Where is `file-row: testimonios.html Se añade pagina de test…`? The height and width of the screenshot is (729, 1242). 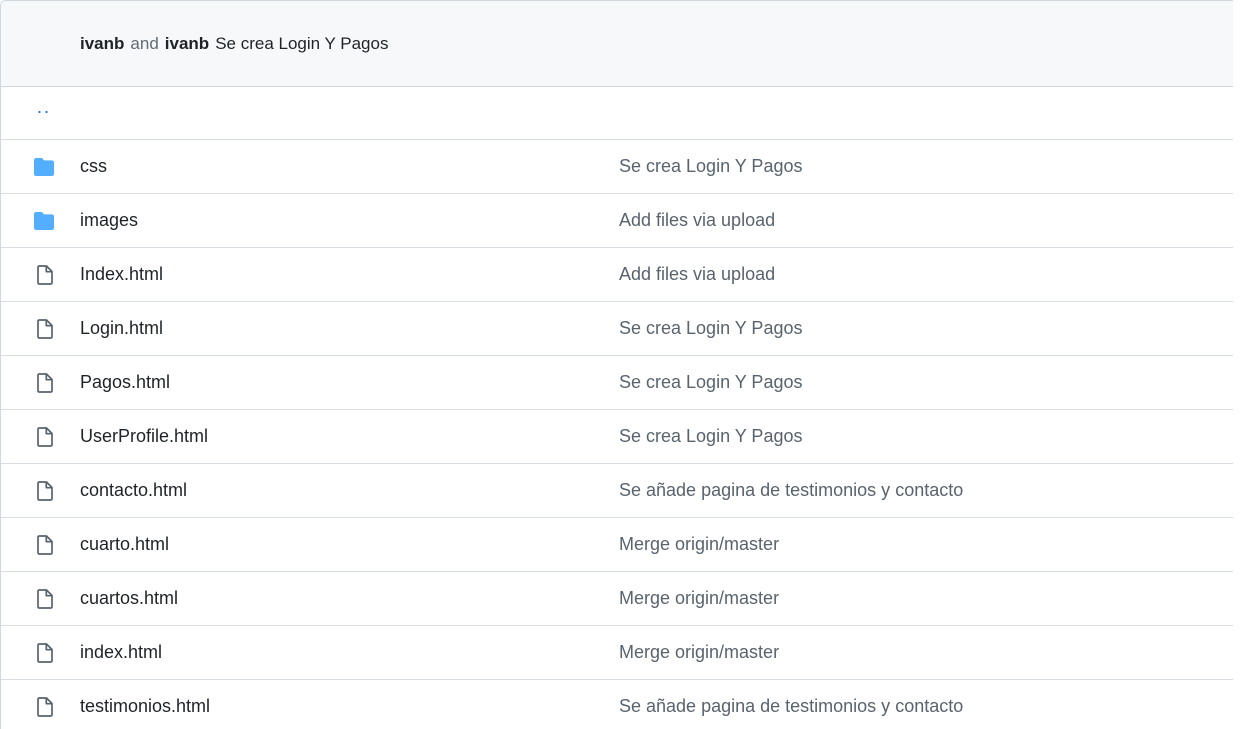
file-row: testimonios.html Se añade pagina de test… is located at coordinates (617, 704).